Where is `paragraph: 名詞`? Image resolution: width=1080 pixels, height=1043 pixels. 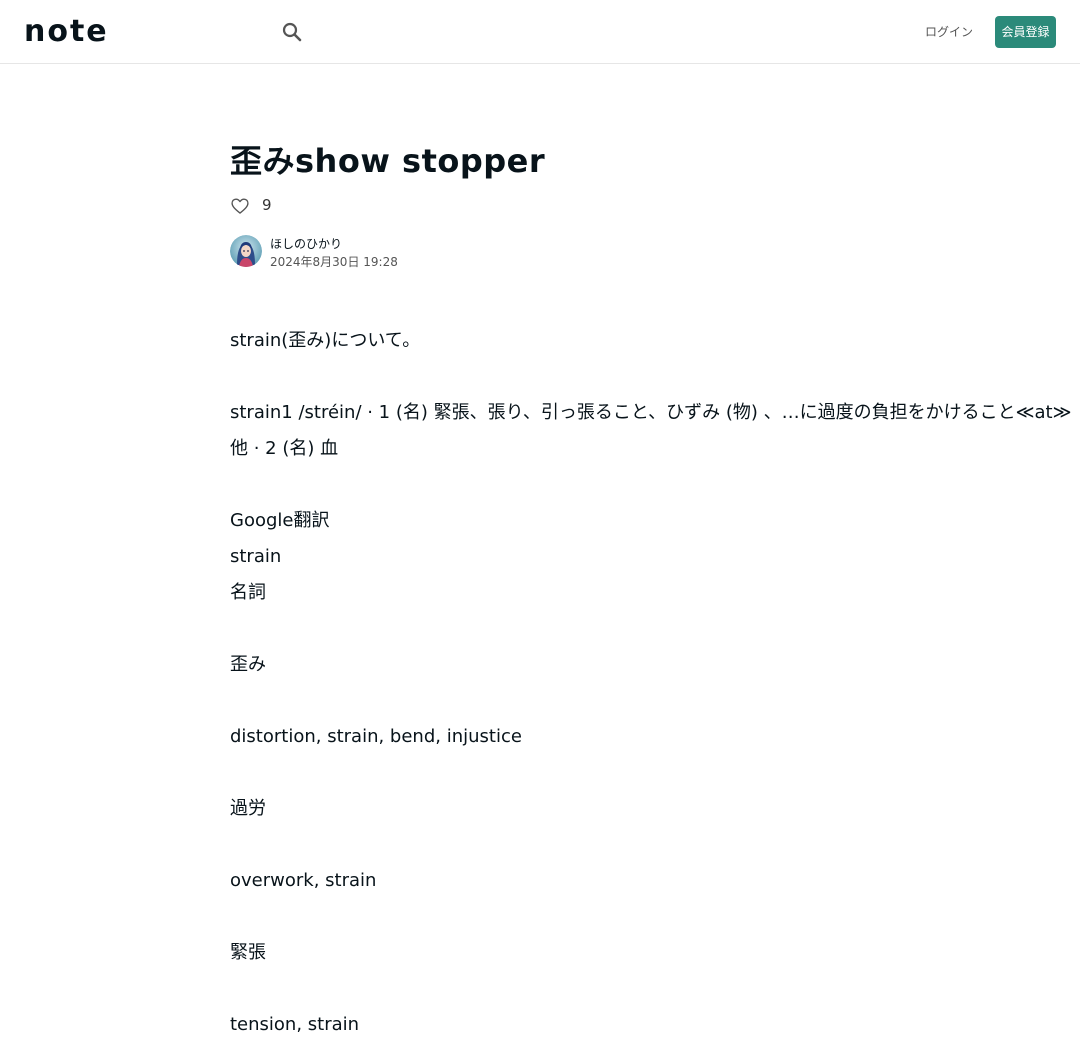 paragraph: 名詞 is located at coordinates (248, 592).